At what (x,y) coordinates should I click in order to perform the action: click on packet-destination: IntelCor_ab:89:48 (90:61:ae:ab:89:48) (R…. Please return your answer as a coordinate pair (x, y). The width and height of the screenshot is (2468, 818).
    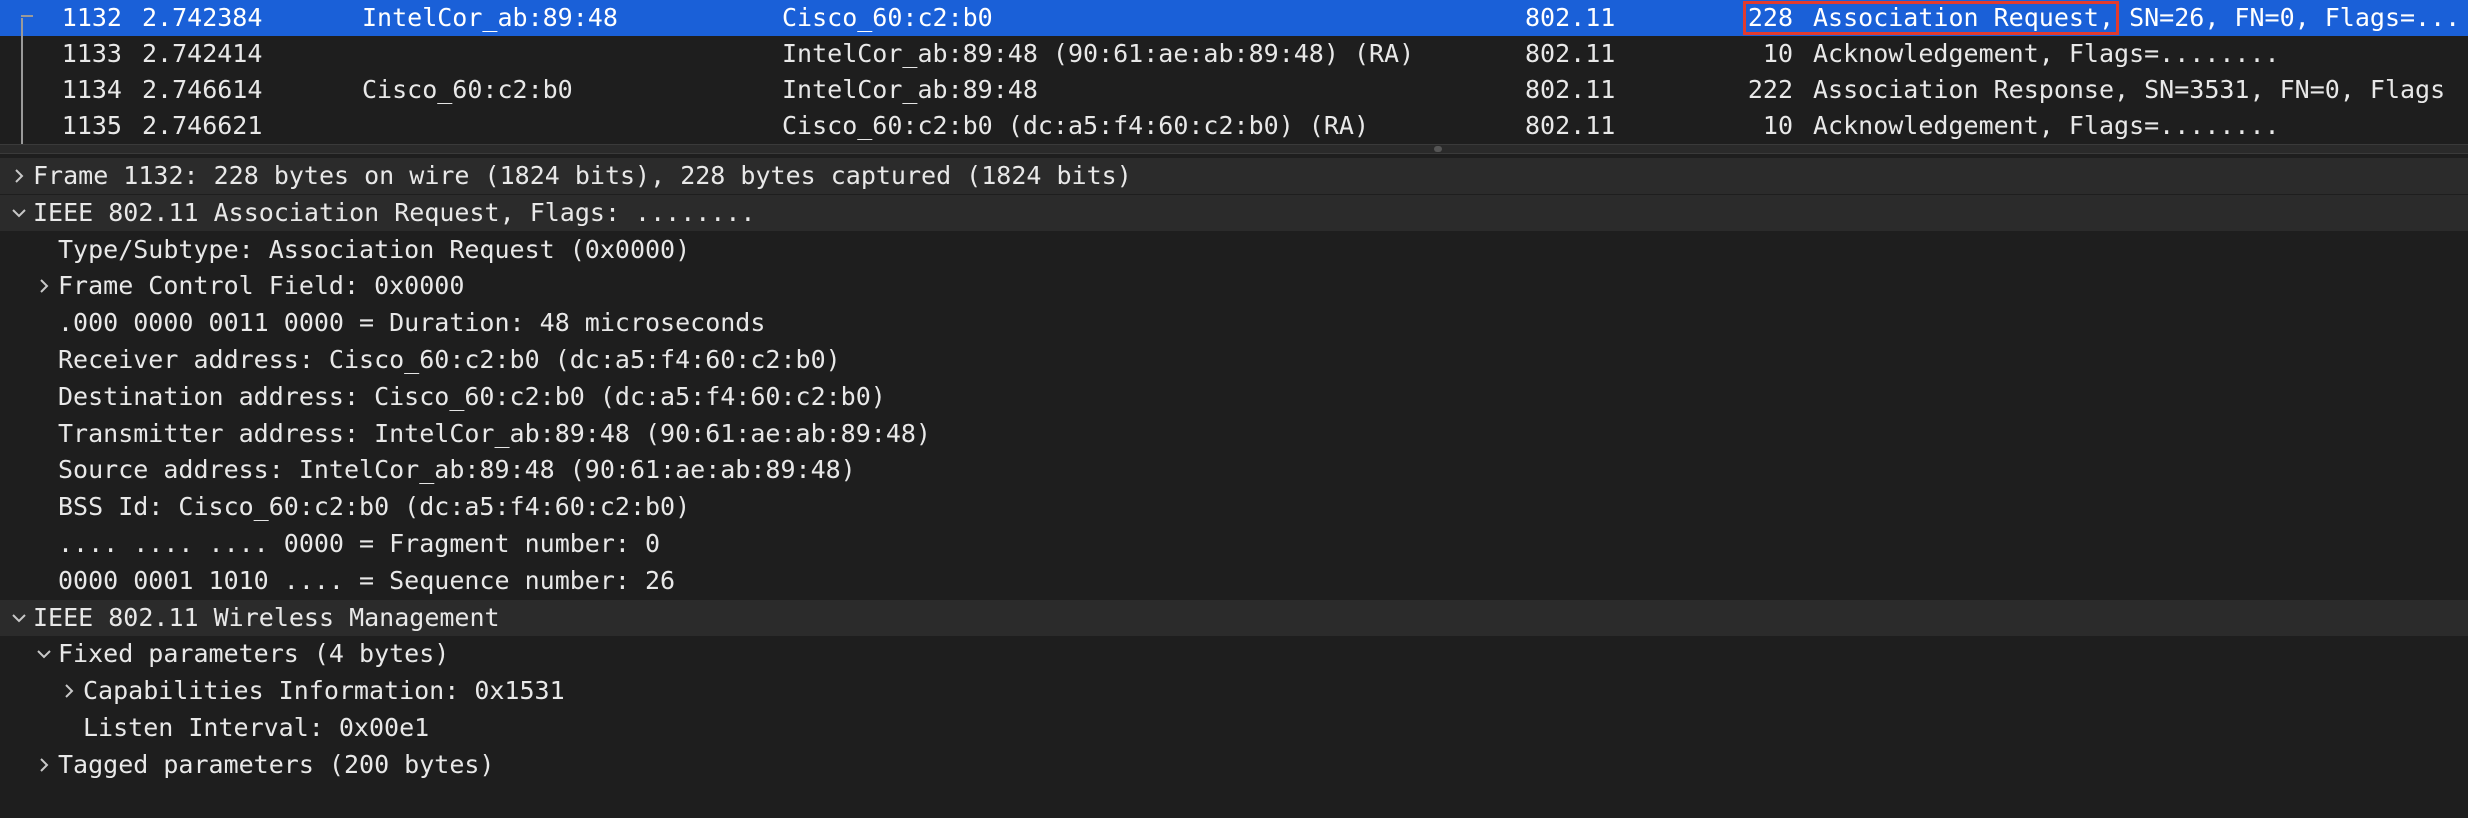
    Looking at the image, I should click on (1098, 53).